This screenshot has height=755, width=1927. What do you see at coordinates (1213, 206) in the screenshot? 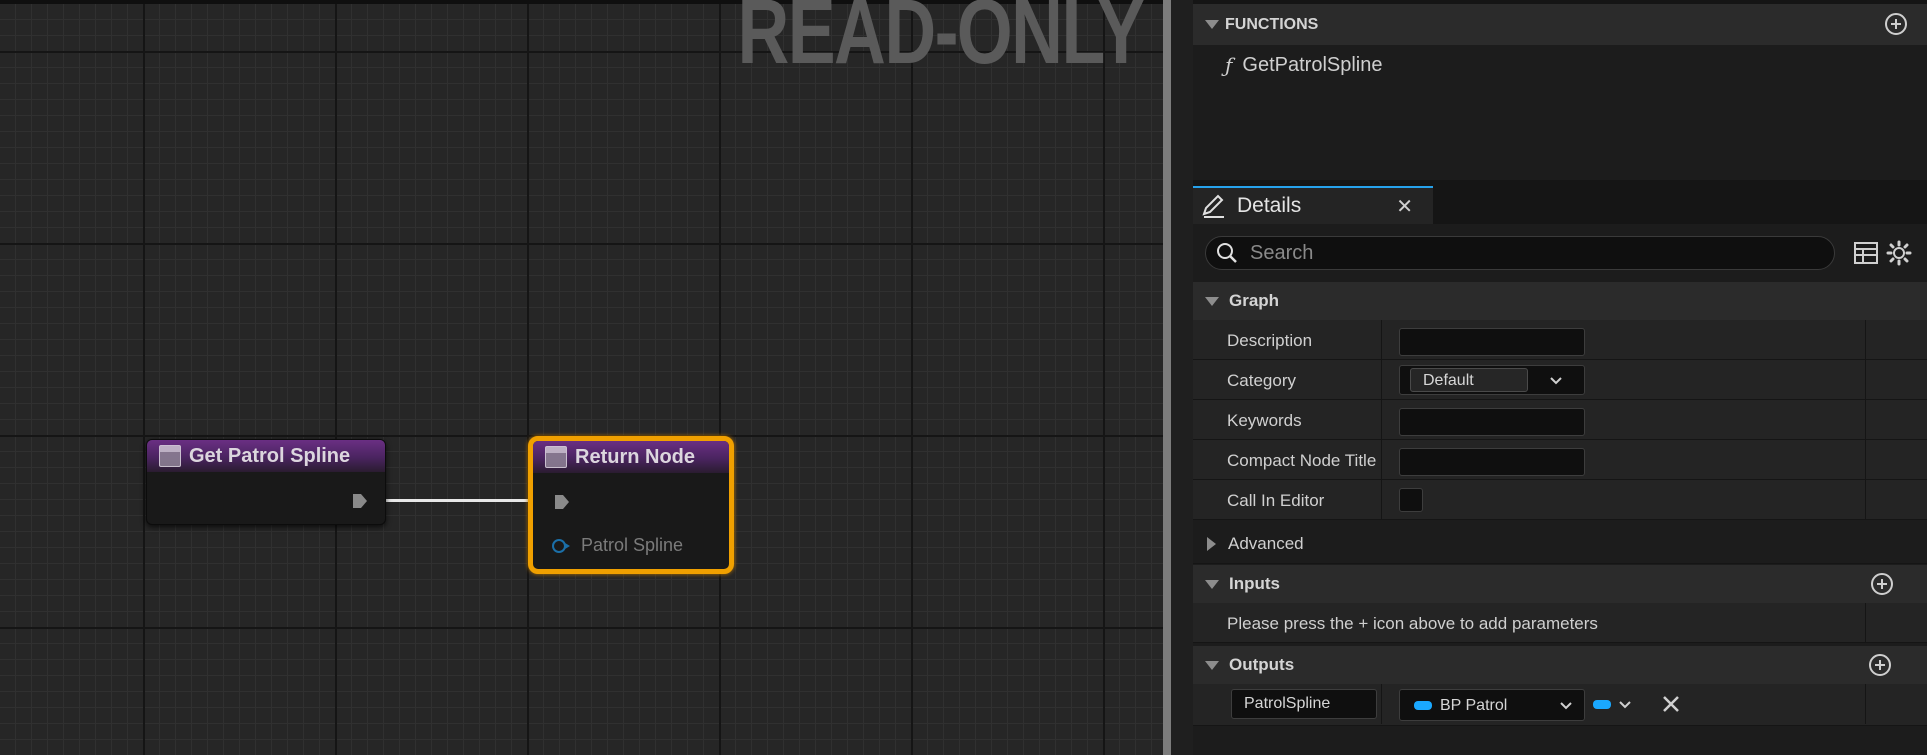
I see `pencil-icon` at bounding box center [1213, 206].